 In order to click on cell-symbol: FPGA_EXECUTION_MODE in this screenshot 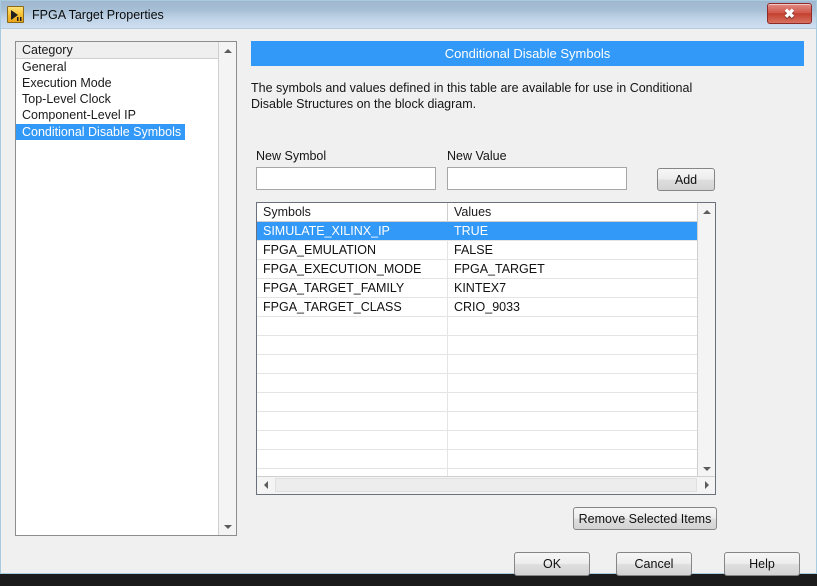, I will do `click(342, 269)`.